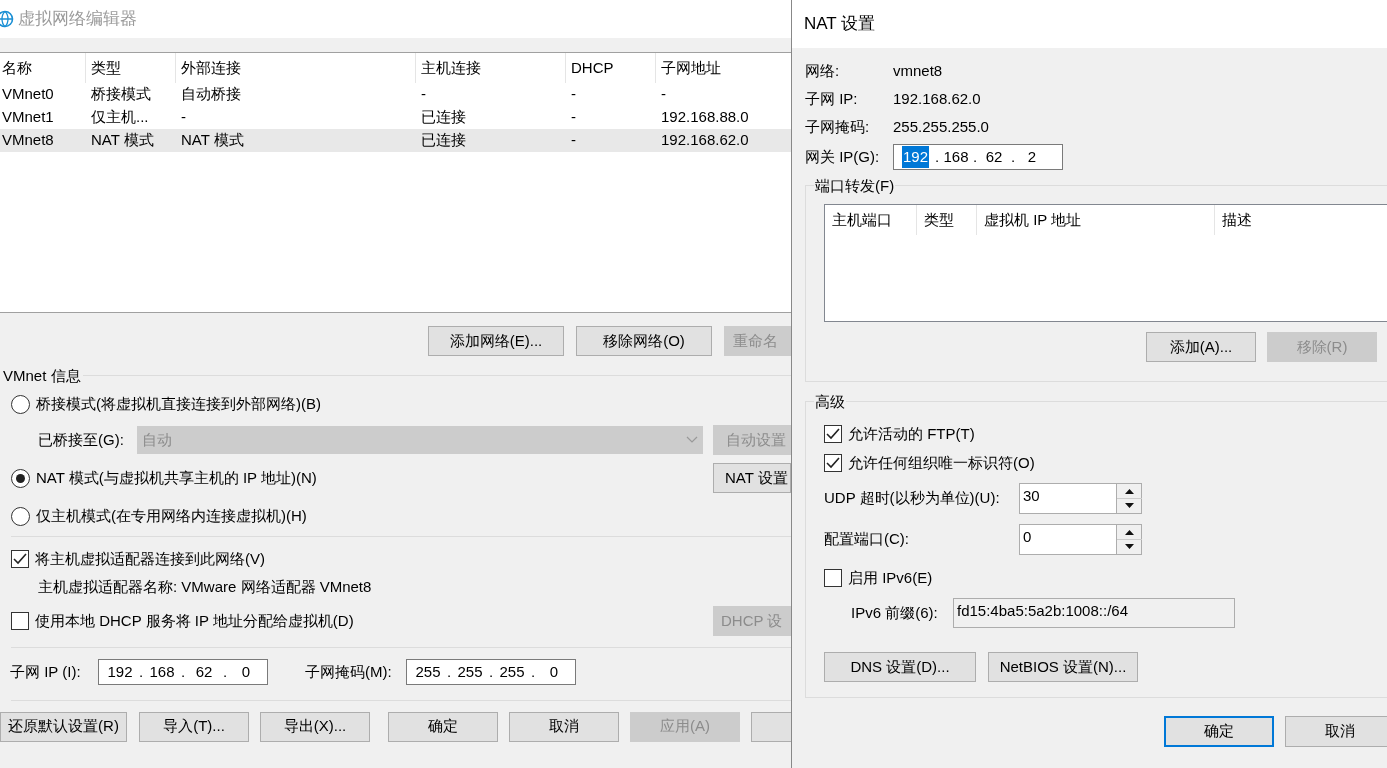 Image resolution: width=1387 pixels, height=768 pixels. I want to click on checkbox-label: 将主机虚拟适配器连接到此网络(V), so click(150, 558).